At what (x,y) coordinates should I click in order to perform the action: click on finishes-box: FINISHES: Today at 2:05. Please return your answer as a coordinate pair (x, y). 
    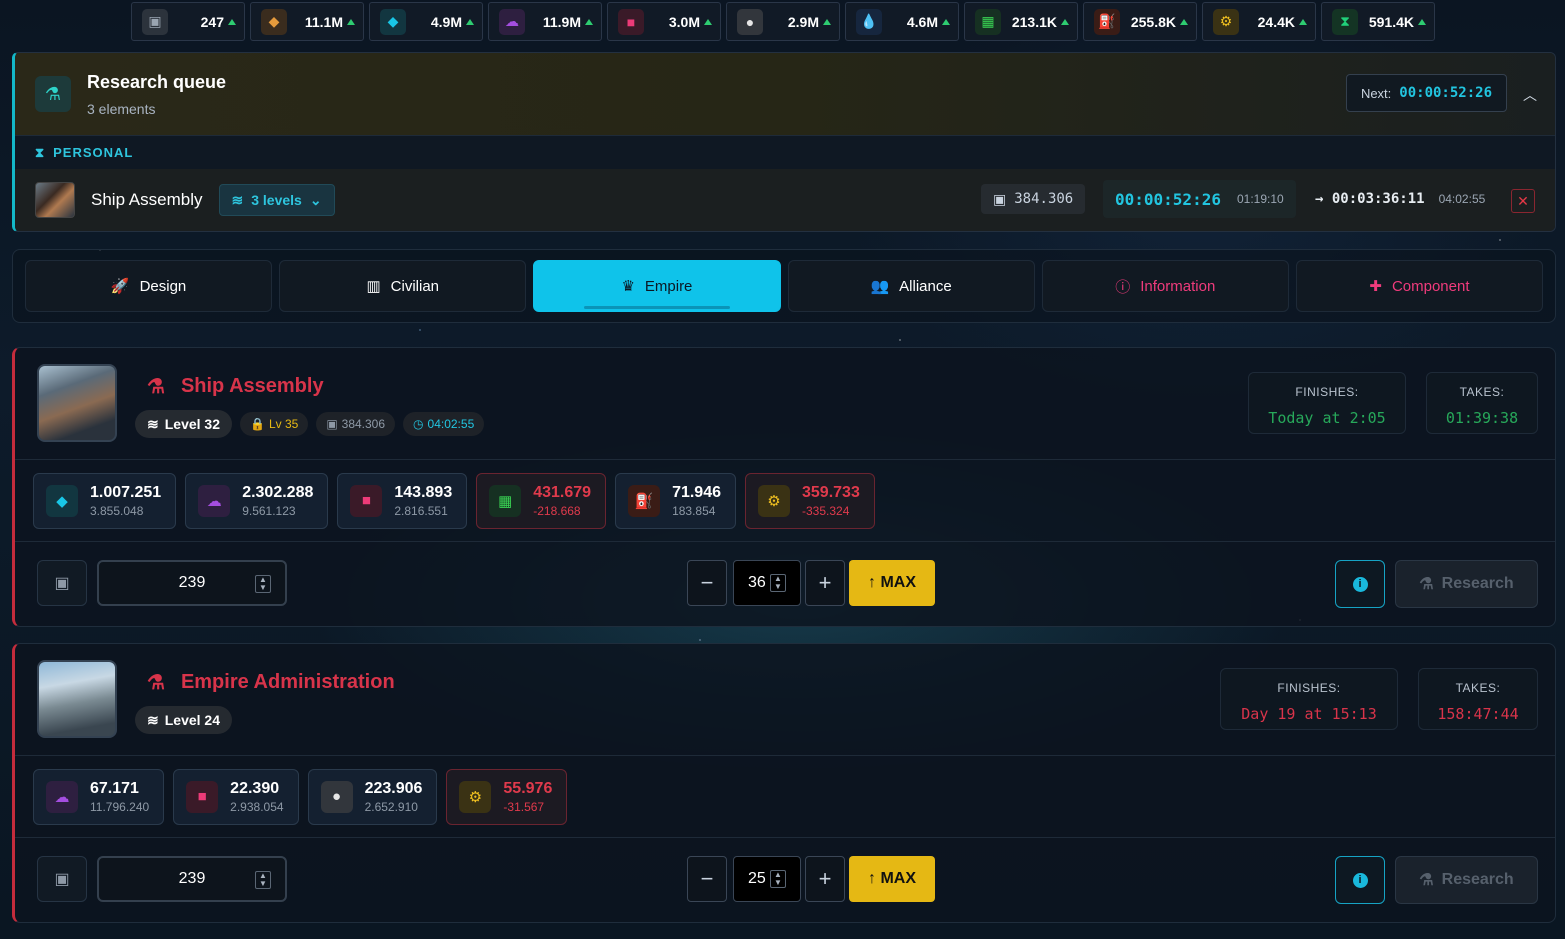
    Looking at the image, I should click on (1327, 403).